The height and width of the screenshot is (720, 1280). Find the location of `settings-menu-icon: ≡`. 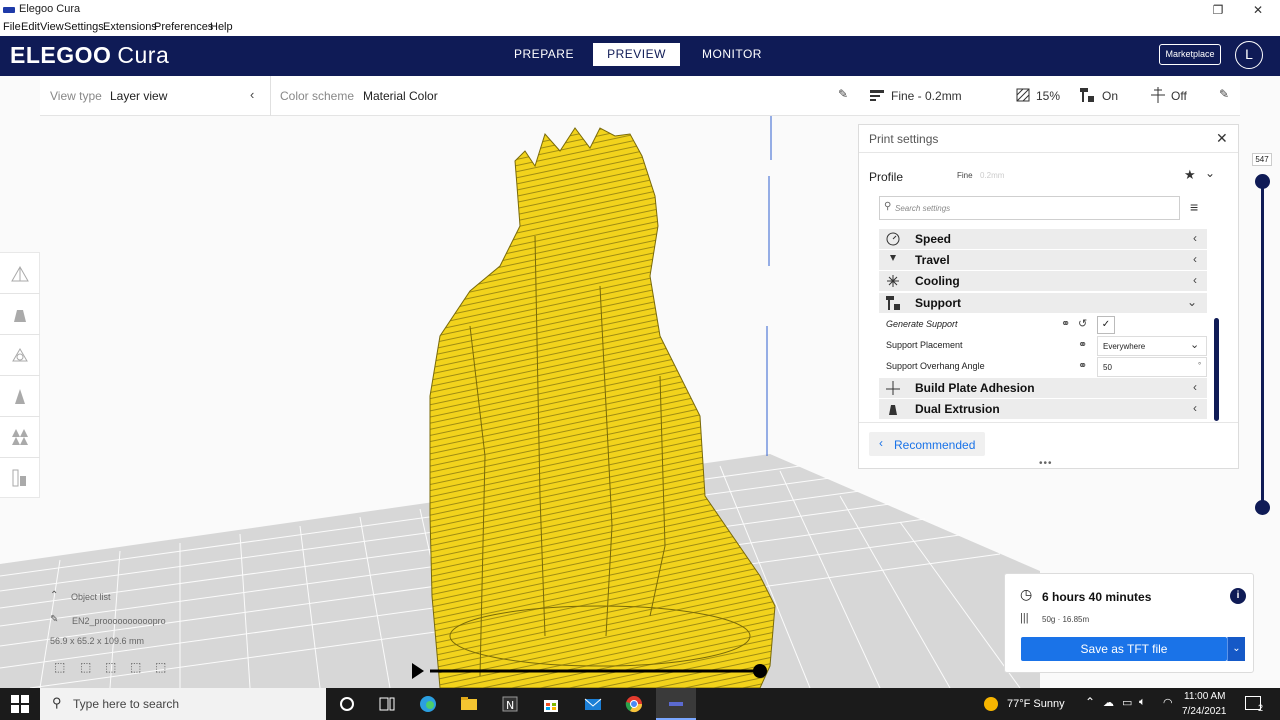

settings-menu-icon: ≡ is located at coordinates (1194, 207).